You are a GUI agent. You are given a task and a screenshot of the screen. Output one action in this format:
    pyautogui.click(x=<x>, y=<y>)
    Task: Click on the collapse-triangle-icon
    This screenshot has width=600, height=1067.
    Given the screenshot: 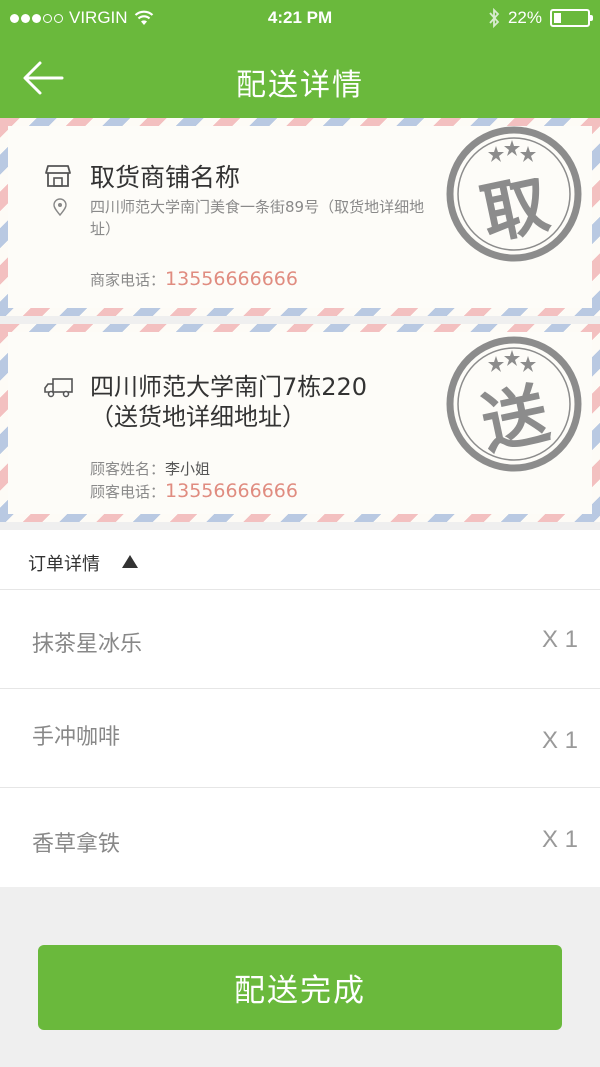 What is the action you would take?
    pyautogui.click(x=130, y=561)
    